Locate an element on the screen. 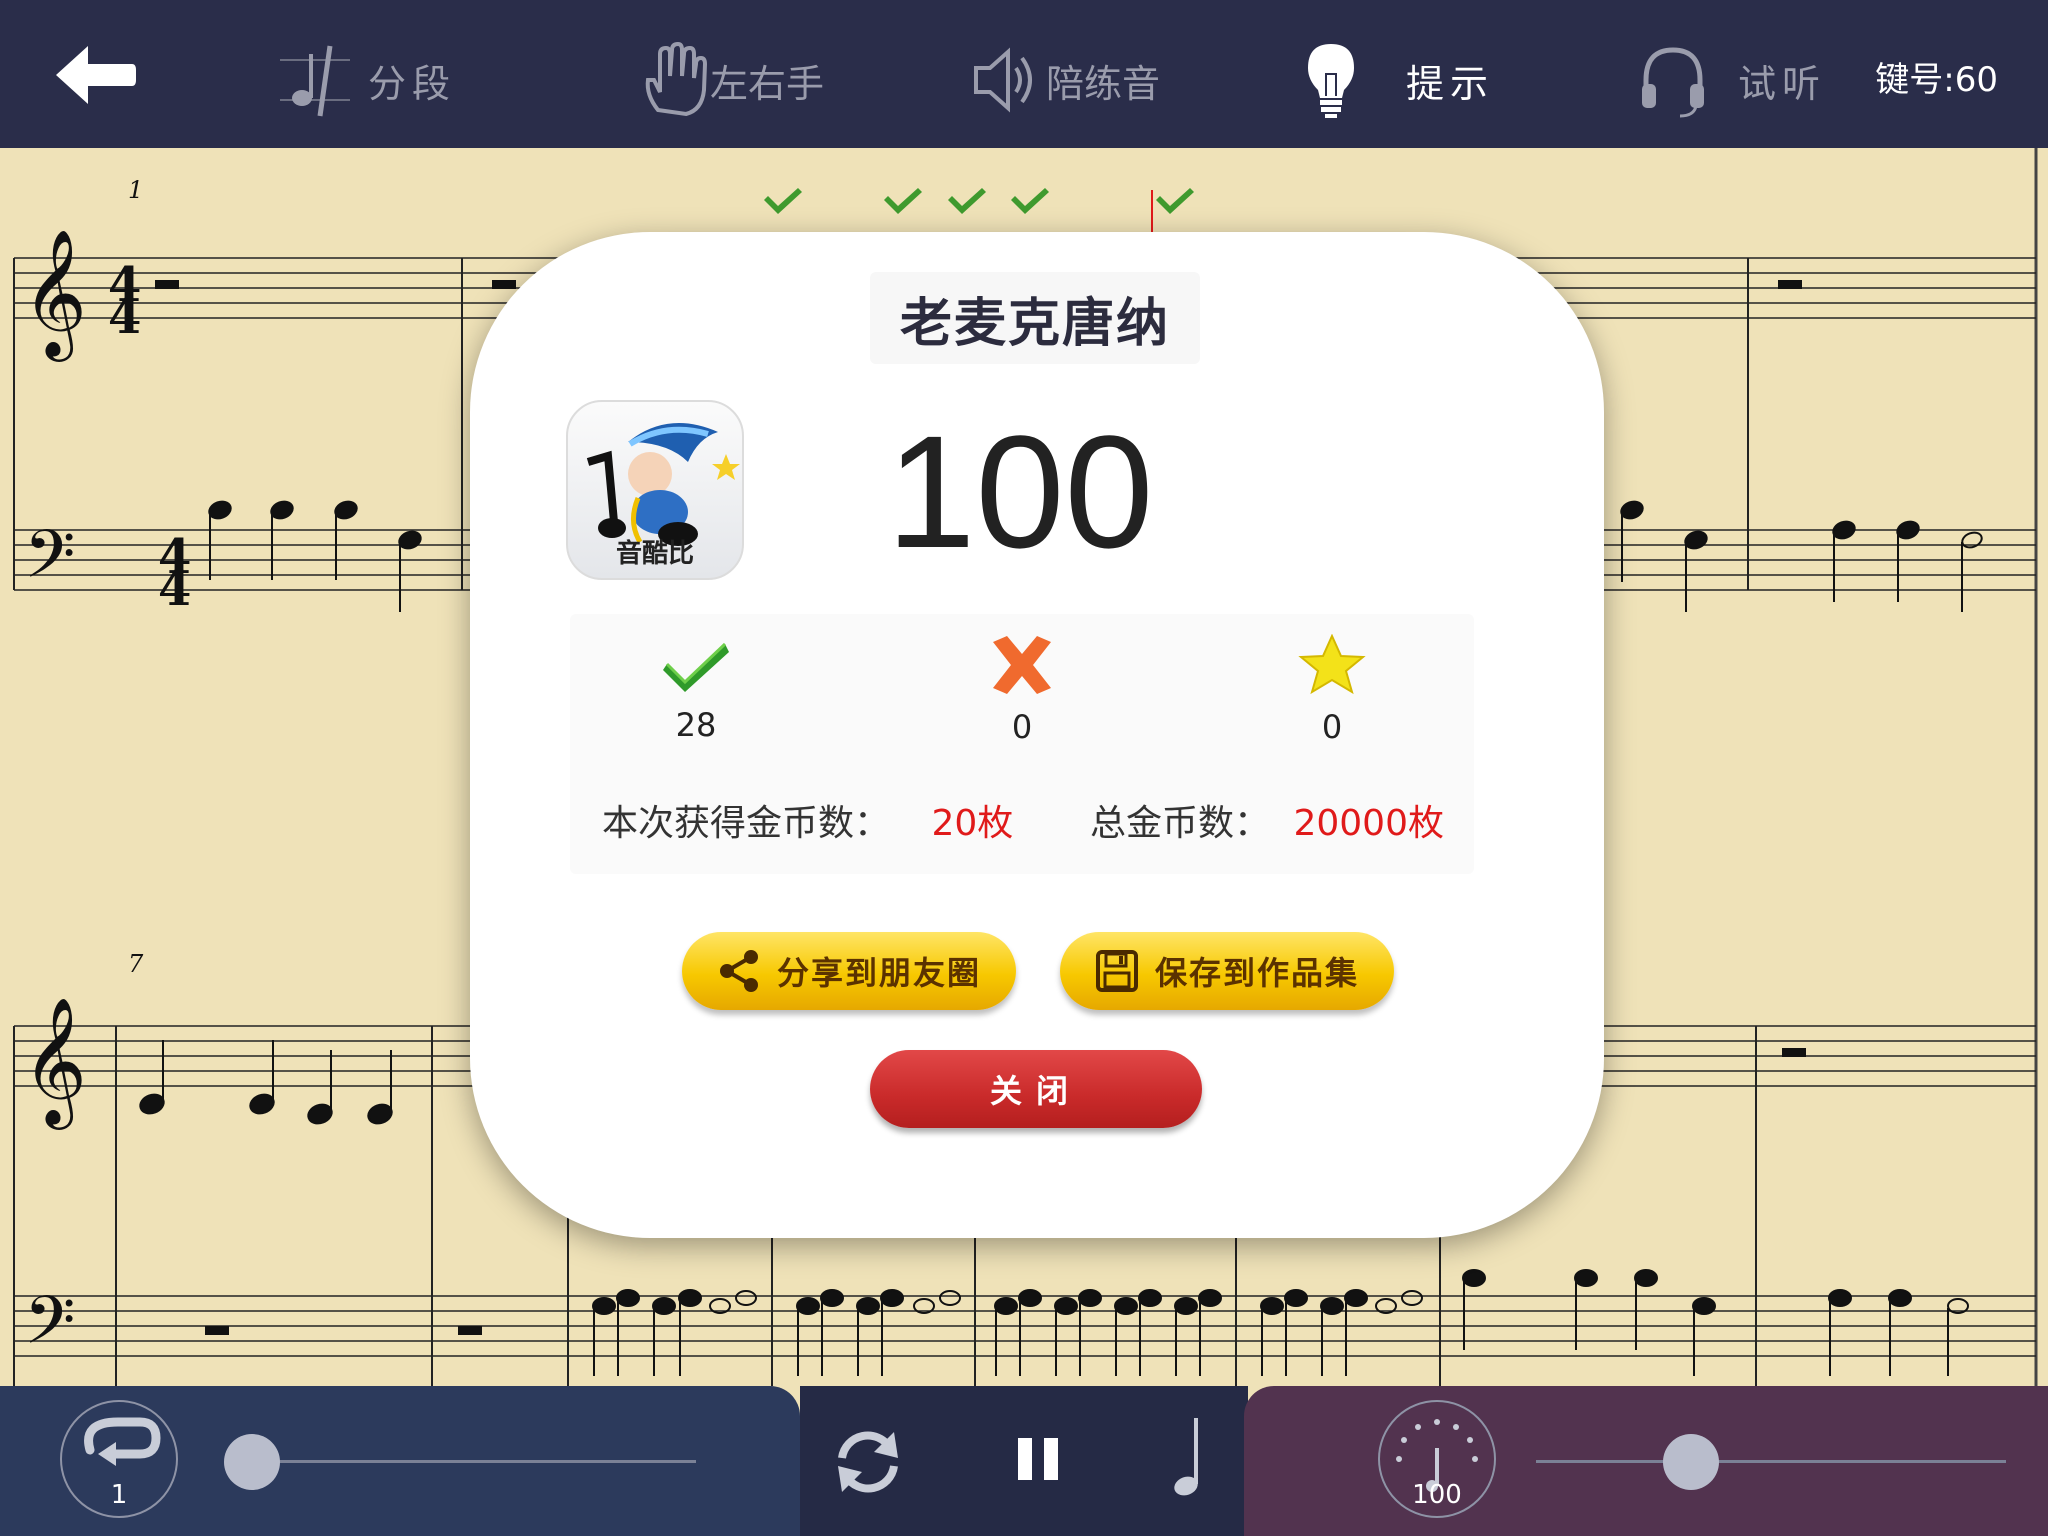  key-number: 键号:60 is located at coordinates (1936, 80).